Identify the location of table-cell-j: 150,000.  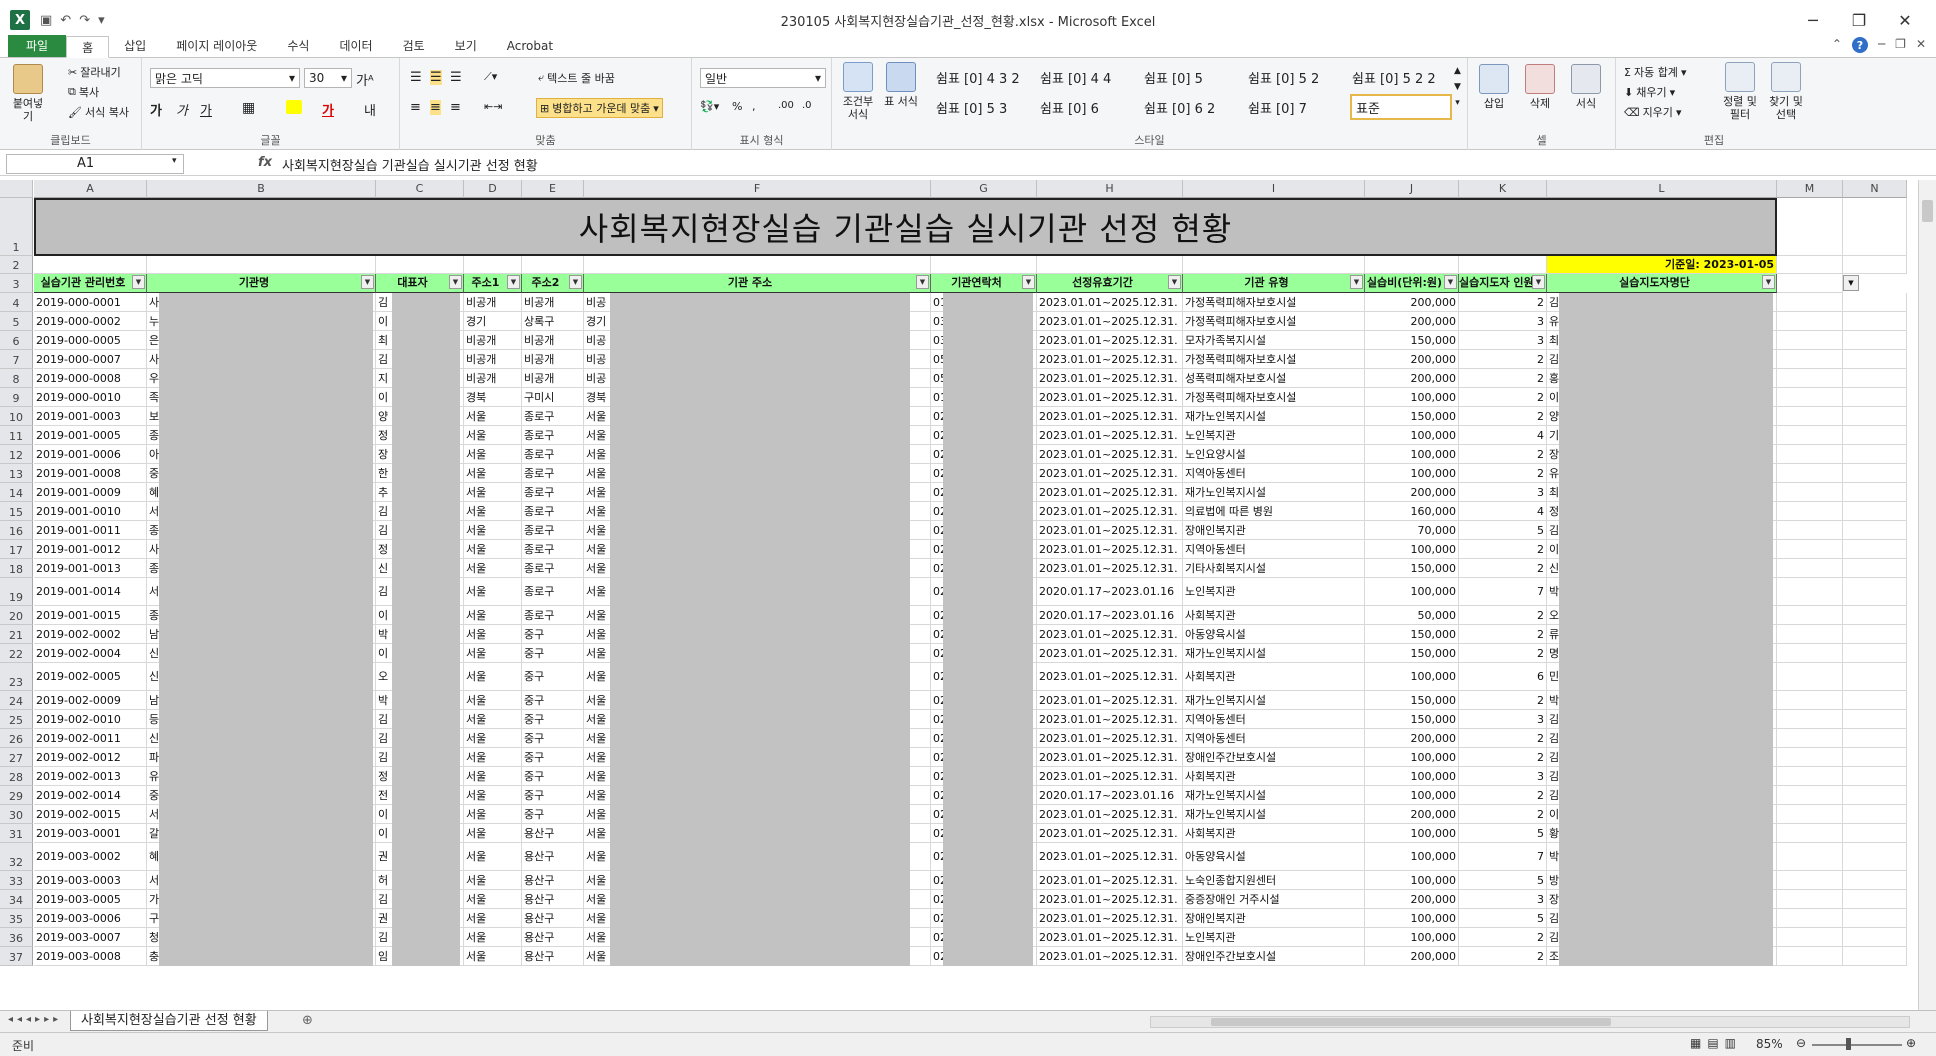
(1412, 568).